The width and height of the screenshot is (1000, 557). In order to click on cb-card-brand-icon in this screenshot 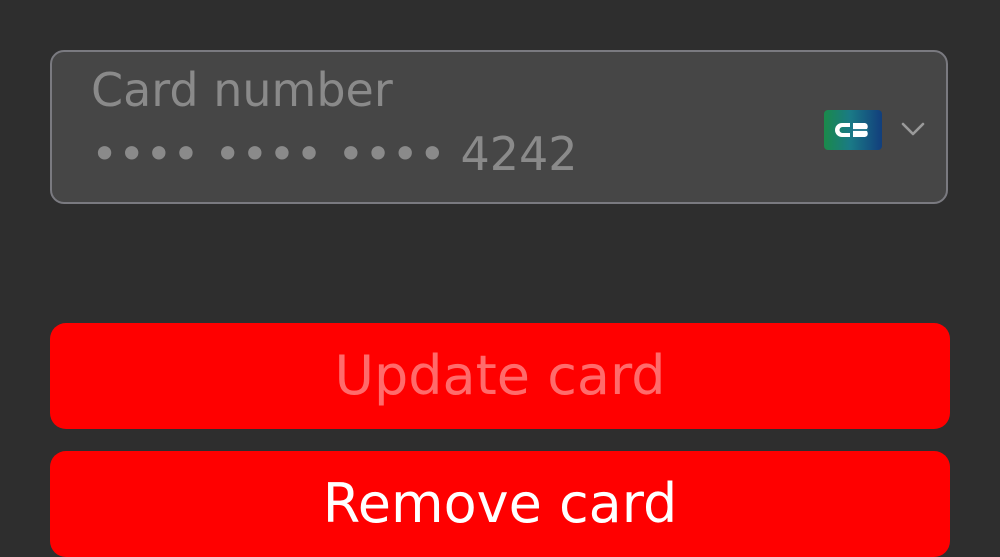, I will do `click(853, 130)`.